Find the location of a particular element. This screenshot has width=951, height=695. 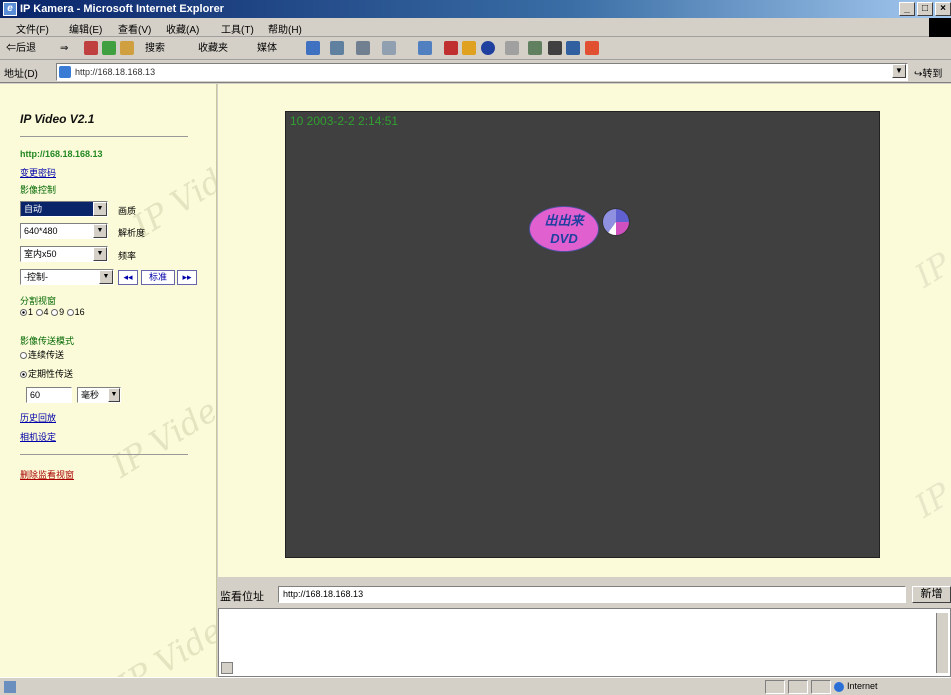

divider is located at coordinates (104, 454).